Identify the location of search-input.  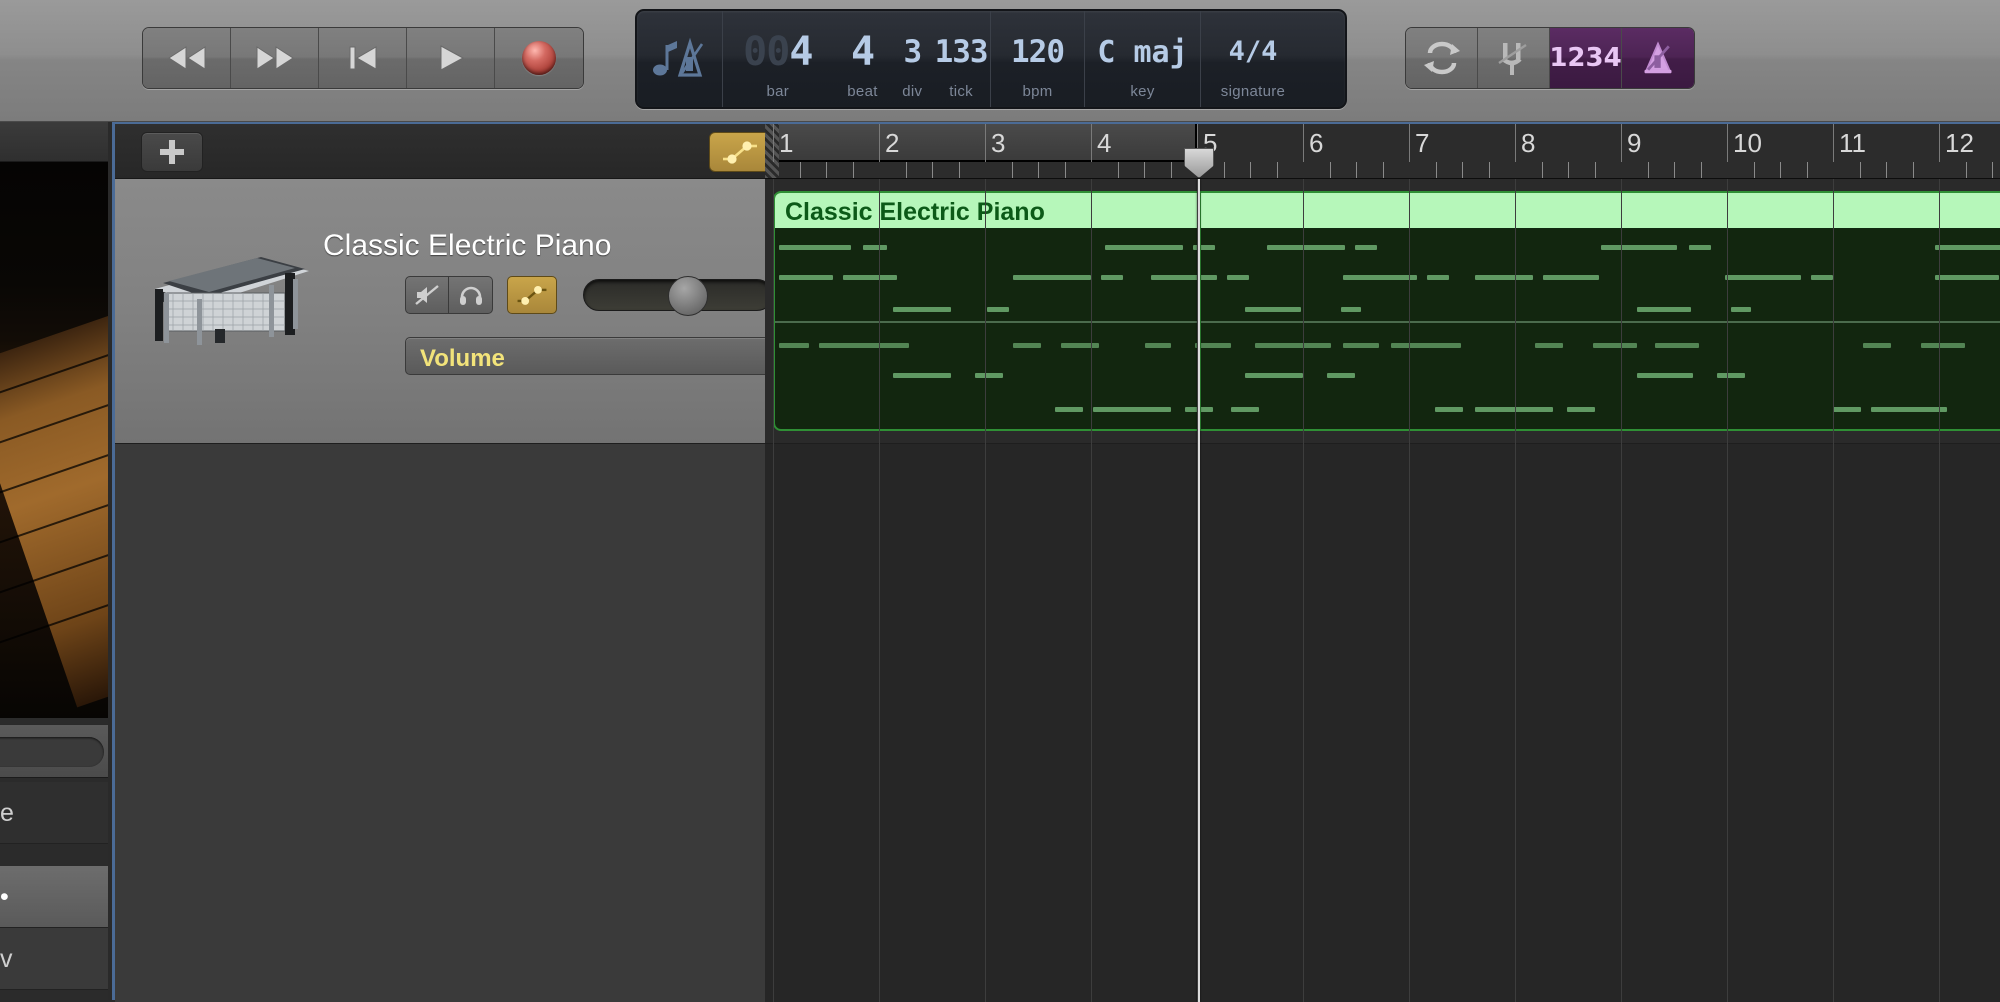
(52, 752).